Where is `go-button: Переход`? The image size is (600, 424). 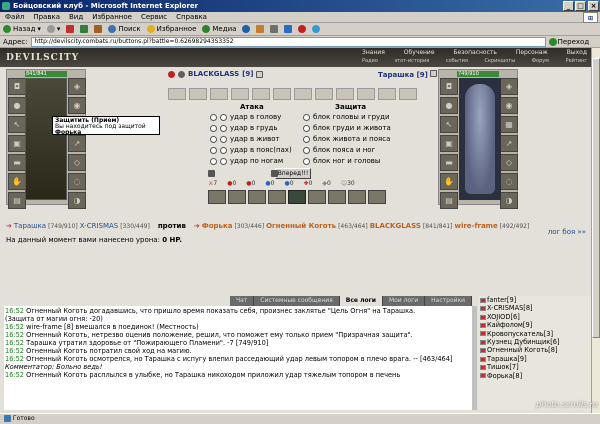
go-button: Переход is located at coordinates (568, 41).